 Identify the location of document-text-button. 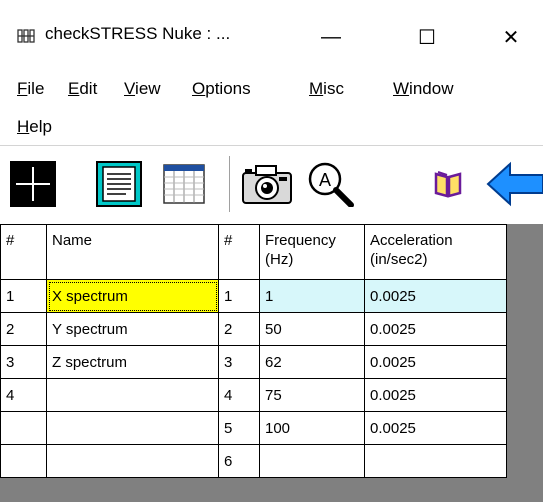
(119, 184).